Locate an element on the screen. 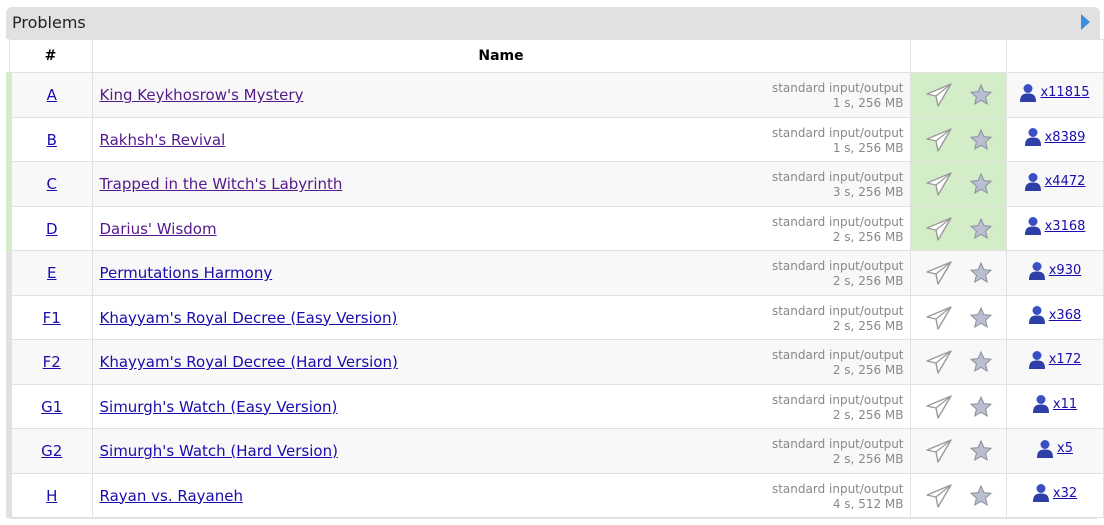 Image resolution: width=1104 pixels, height=525 pixels. header-name: Name is located at coordinates (501, 56).